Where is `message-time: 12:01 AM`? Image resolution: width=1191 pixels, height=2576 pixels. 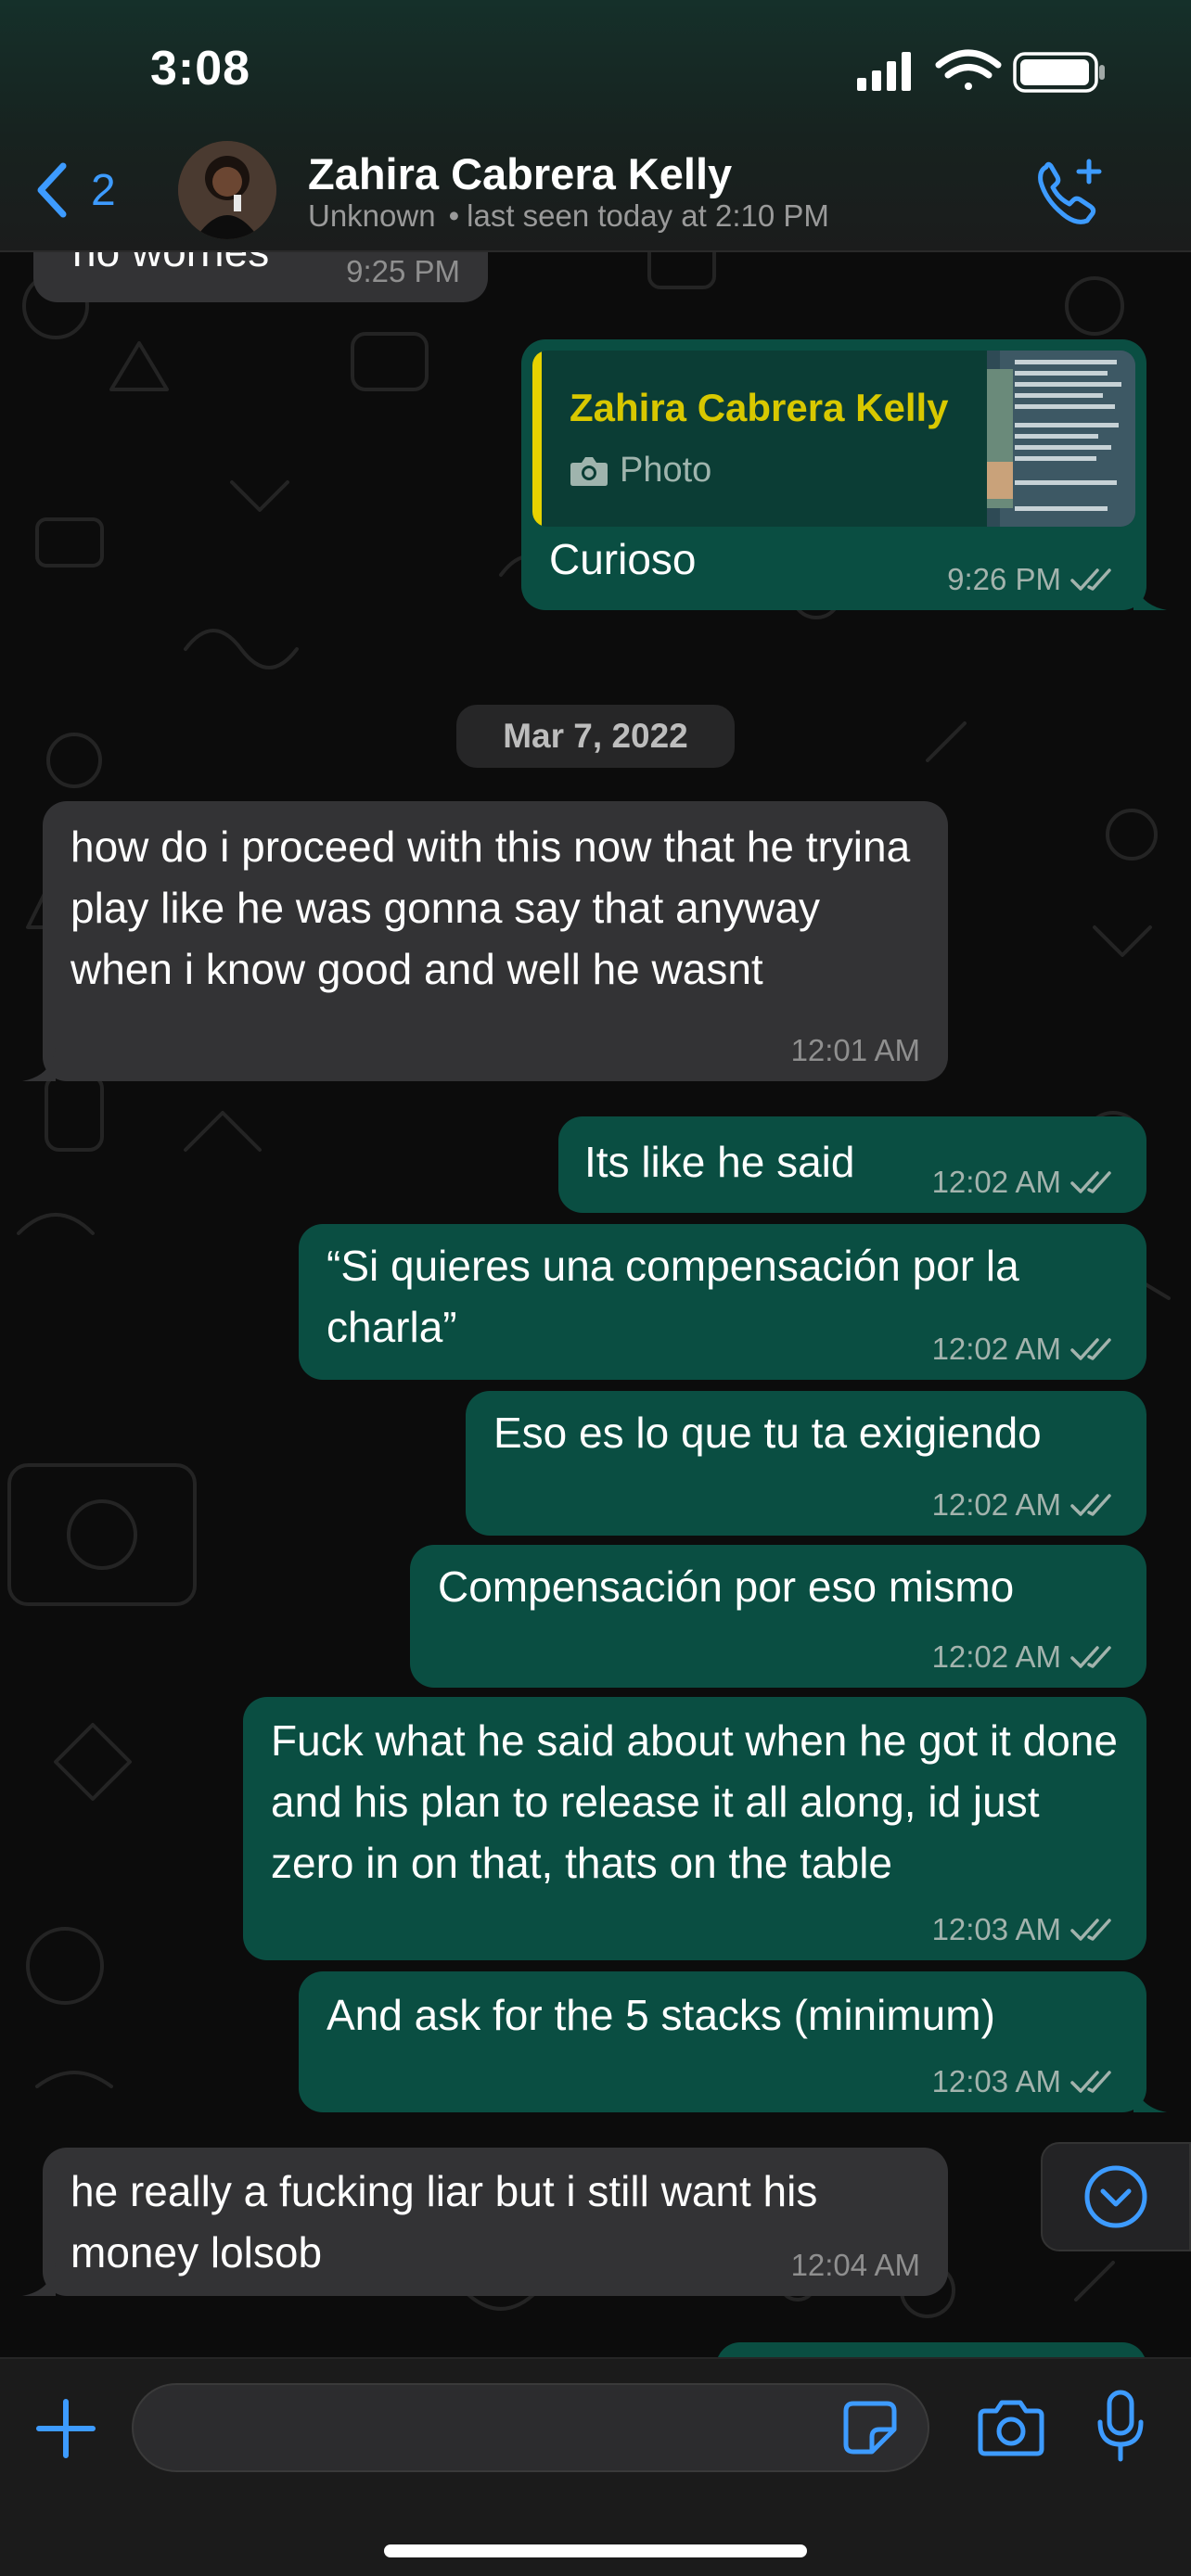
message-time: 12:01 AM is located at coordinates (855, 1050).